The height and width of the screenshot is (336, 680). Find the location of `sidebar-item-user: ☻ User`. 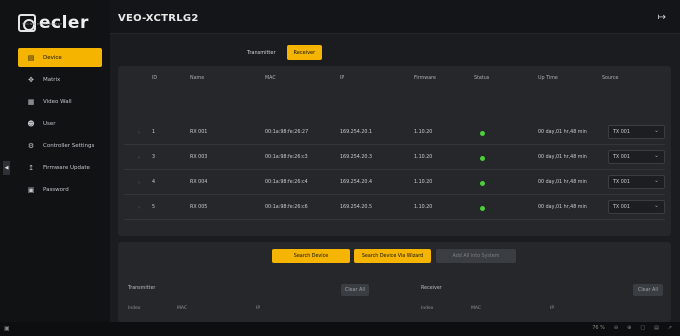

sidebar-item-user: ☻ User is located at coordinates (60, 123).